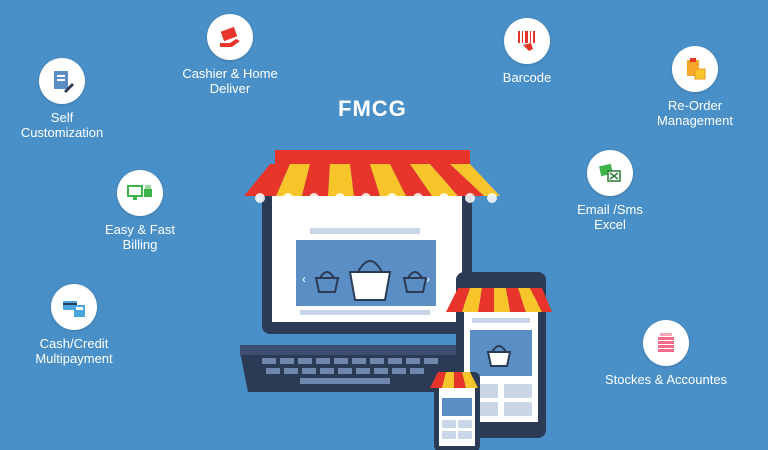  I want to click on feature-email-sms-excel: Email /Sms Excel, so click(610, 191).